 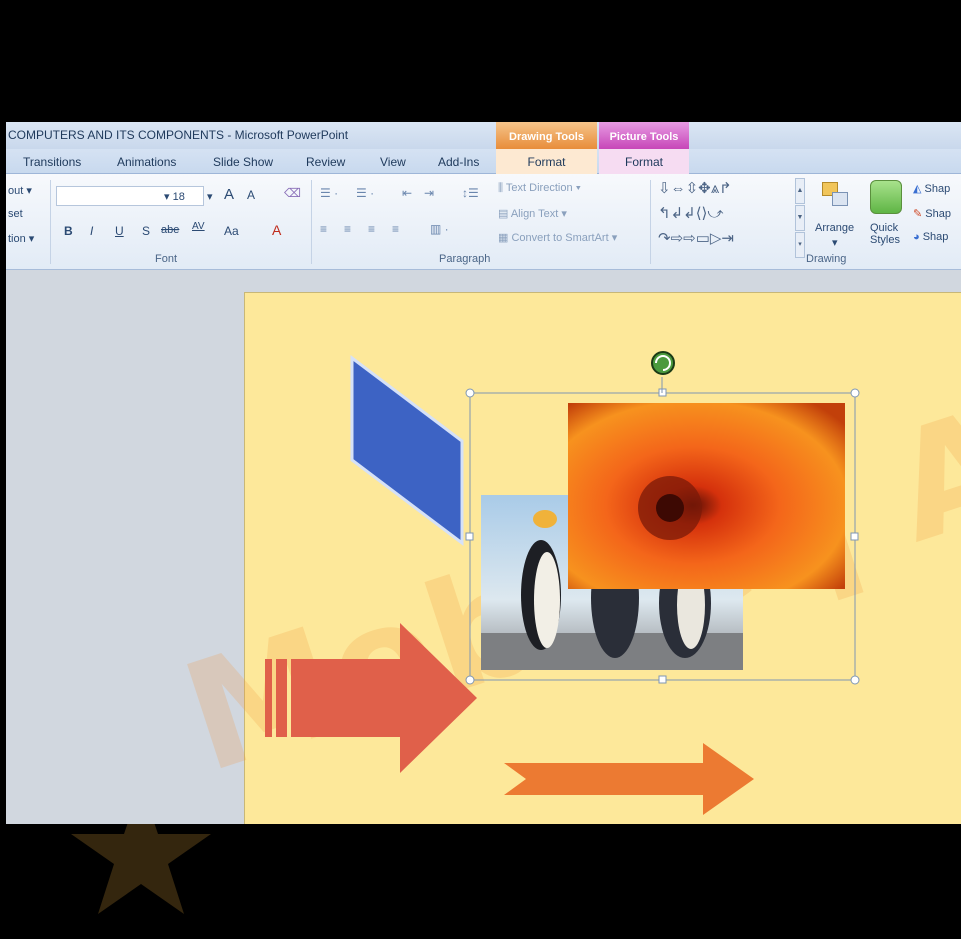 I want to click on reset-button: set, so click(x=15, y=214).